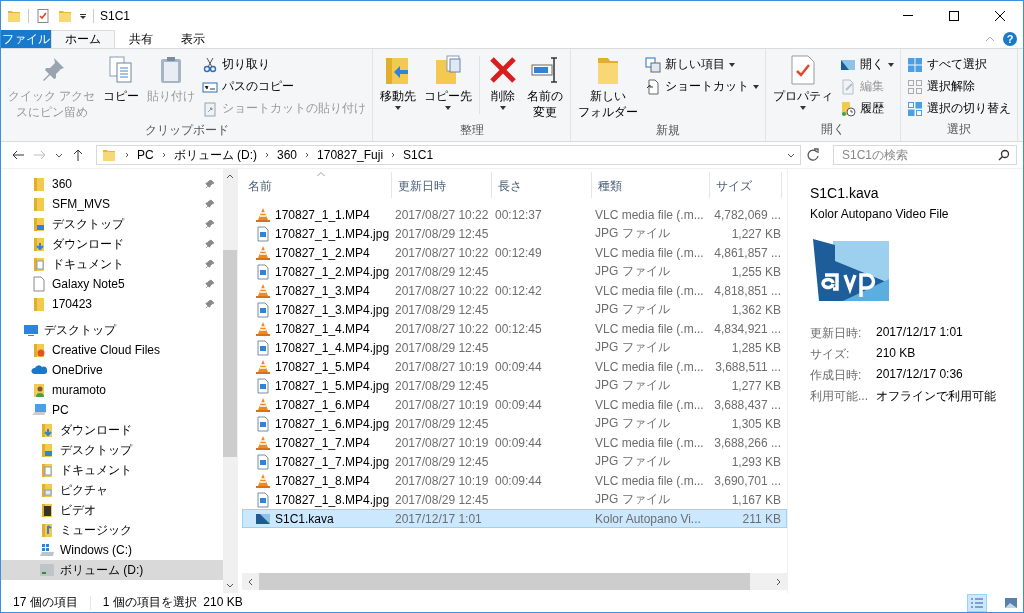 The width and height of the screenshot is (1024, 613). What do you see at coordinates (112, 284) in the screenshot?
I see `nav-item: Galaxy Note5` at bounding box center [112, 284].